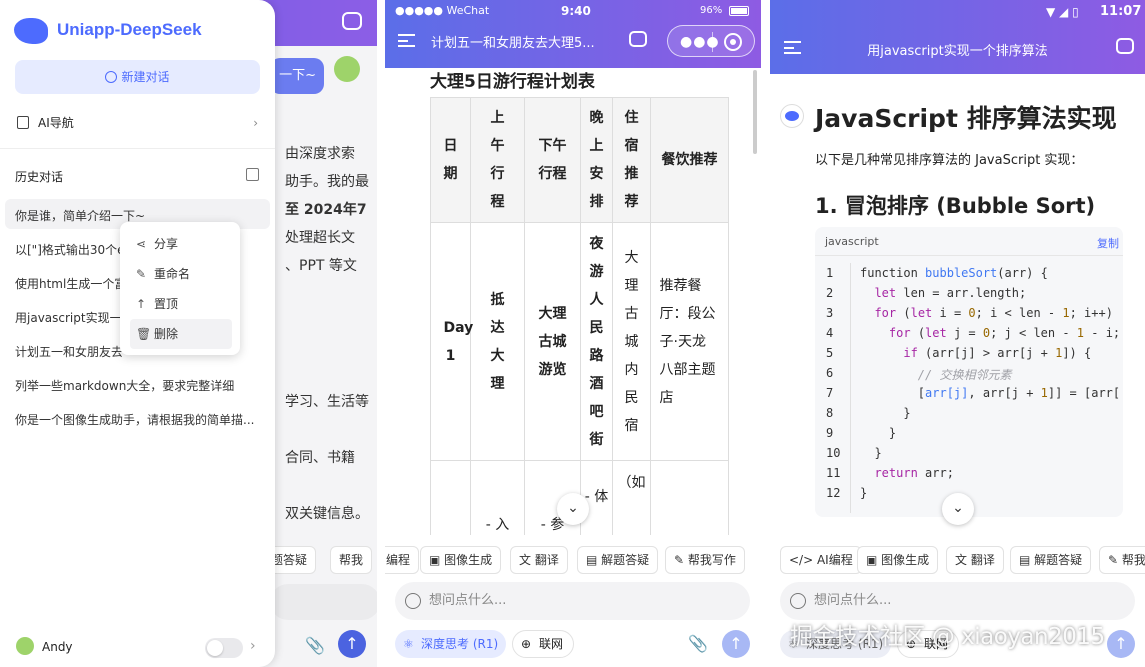 The height and width of the screenshot is (667, 1145). I want to click on header-bar: ▼ ◢ ▯ 11:07 用javascript实现一个排序算法, so click(957, 37).